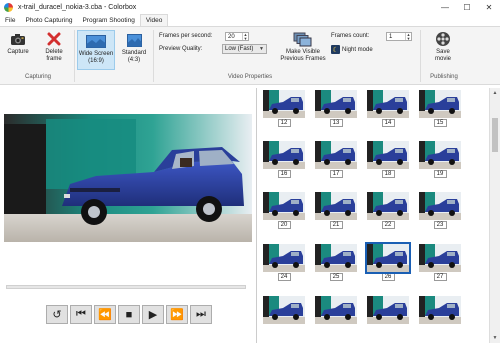  What do you see at coordinates (303, 39) in the screenshot?
I see `previous-frames-icon` at bounding box center [303, 39].